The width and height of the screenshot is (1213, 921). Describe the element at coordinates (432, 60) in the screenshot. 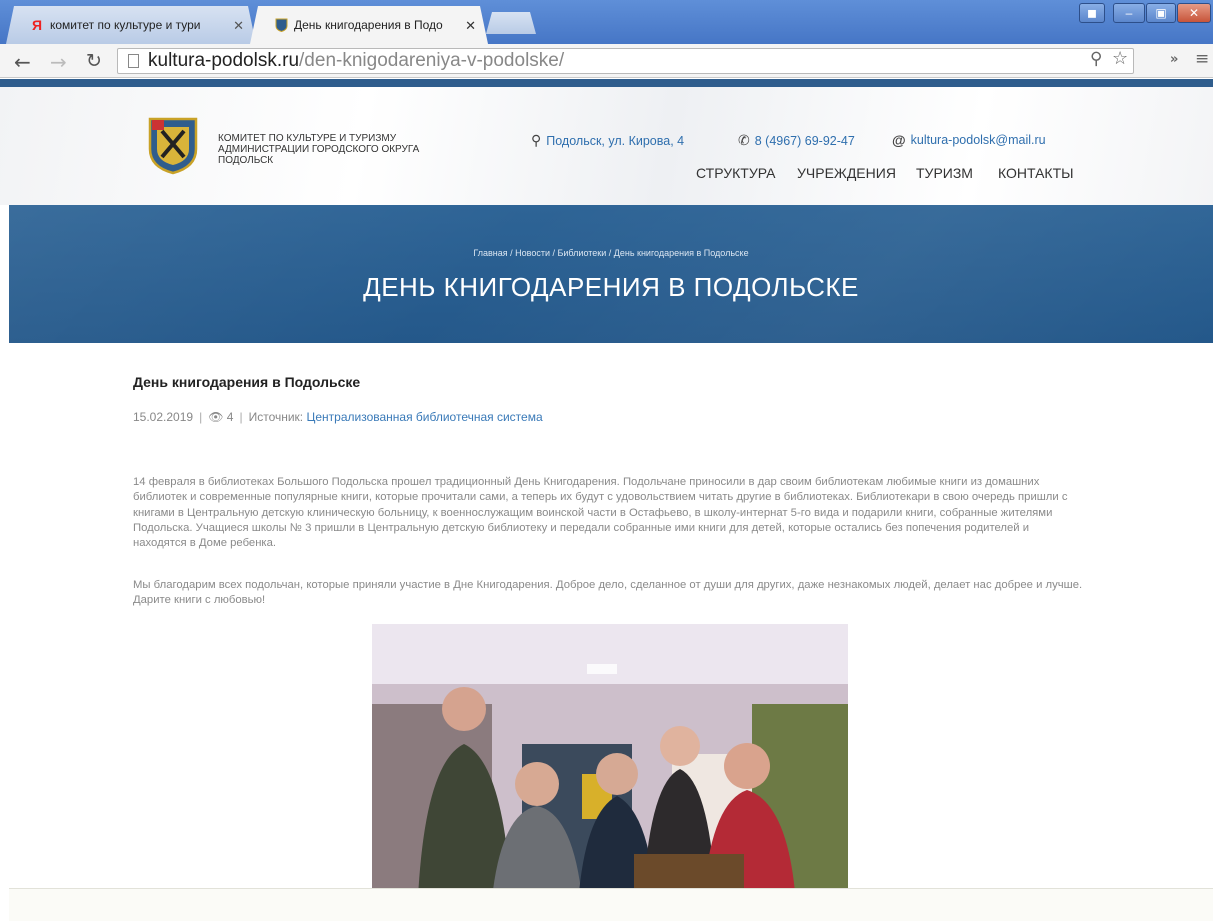

I see `url-path: /den-knigodareniya-v-podolske/` at that location.